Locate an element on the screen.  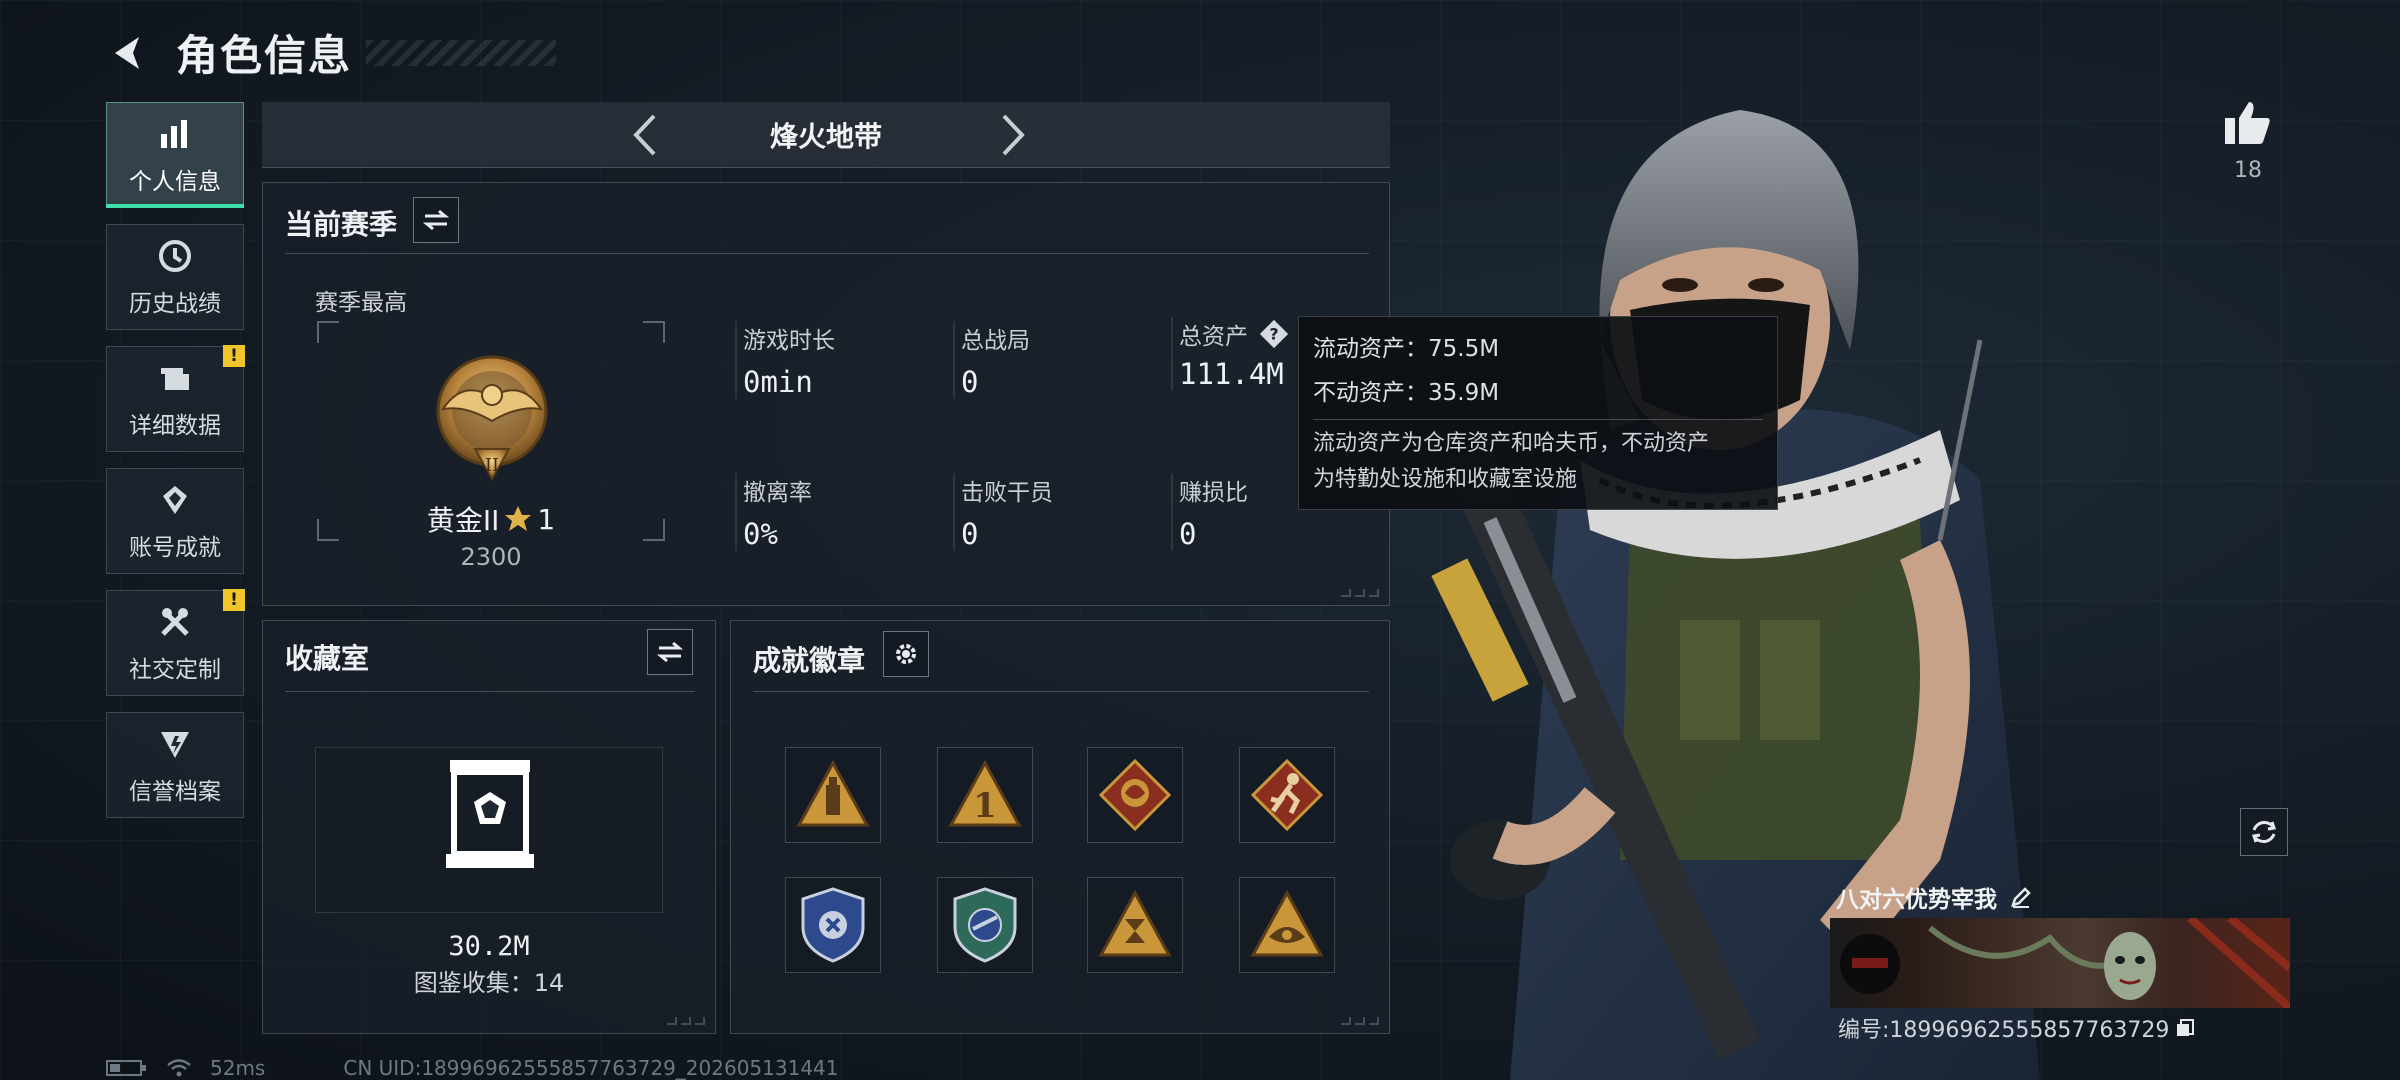
tooltip-description-line1: 流动资产为仓库资产和哈夫币，不动资产 is located at coordinates (1511, 443).